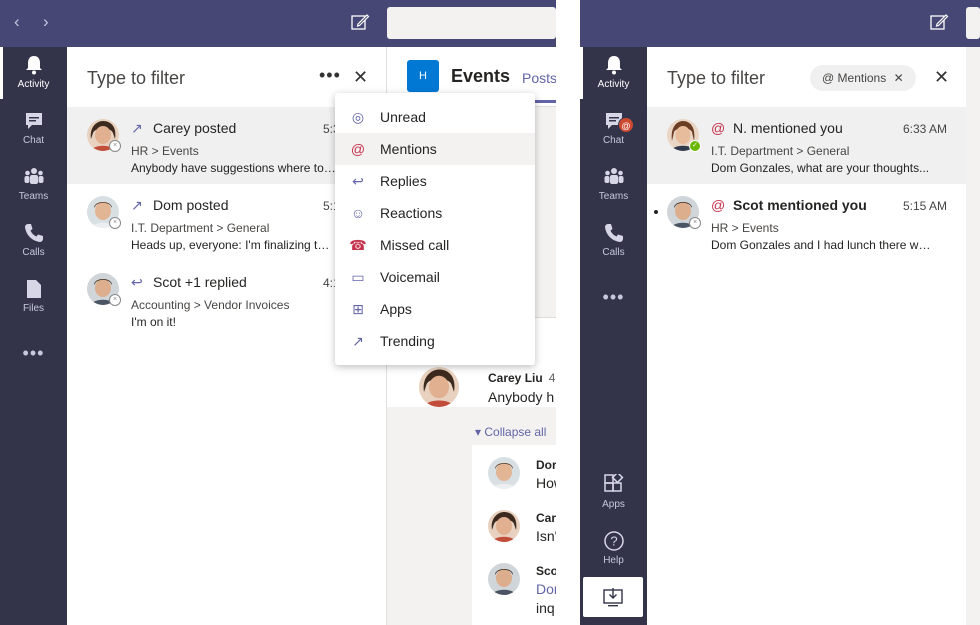 This screenshot has height=625, width=980. What do you see at coordinates (180, 205) in the screenshot?
I see `activity-title: ↗ Dom posted` at bounding box center [180, 205].